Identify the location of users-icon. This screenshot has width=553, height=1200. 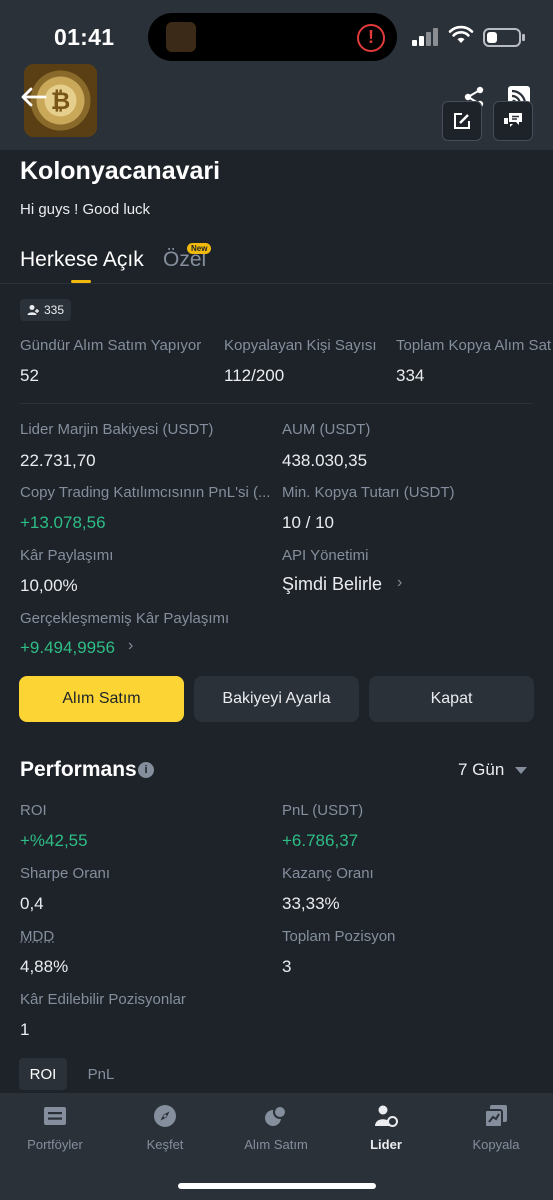
(33, 310).